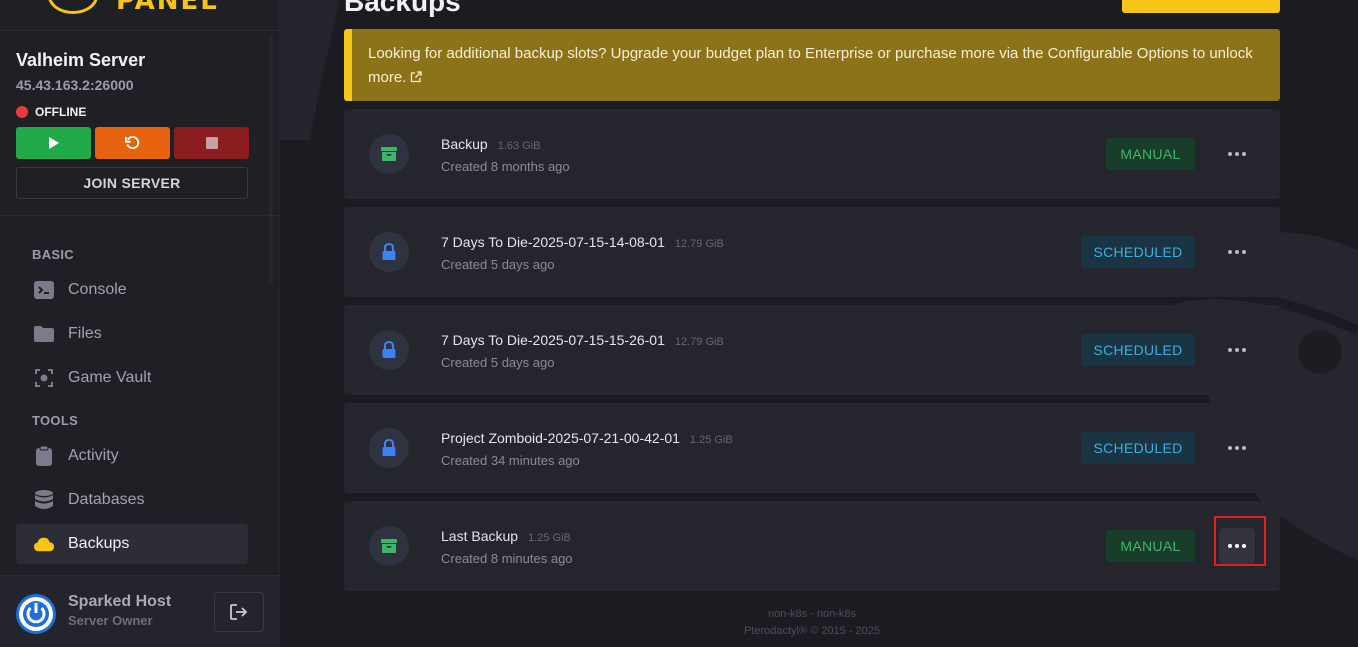 The image size is (1358, 647). I want to click on sidebar-item-activity: Activity, so click(132, 456).